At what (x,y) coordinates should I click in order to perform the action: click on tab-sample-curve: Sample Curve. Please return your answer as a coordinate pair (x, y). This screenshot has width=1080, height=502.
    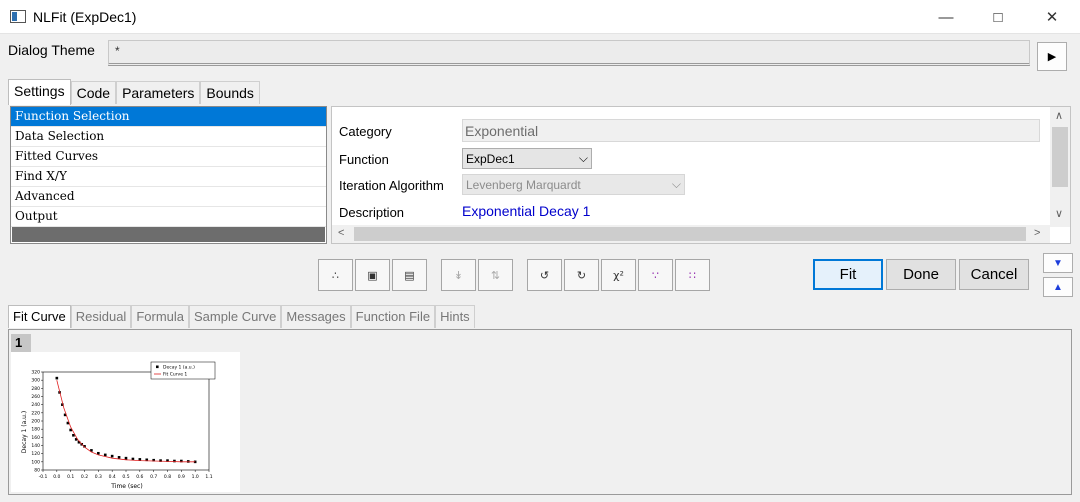
    Looking at the image, I should click on (235, 316).